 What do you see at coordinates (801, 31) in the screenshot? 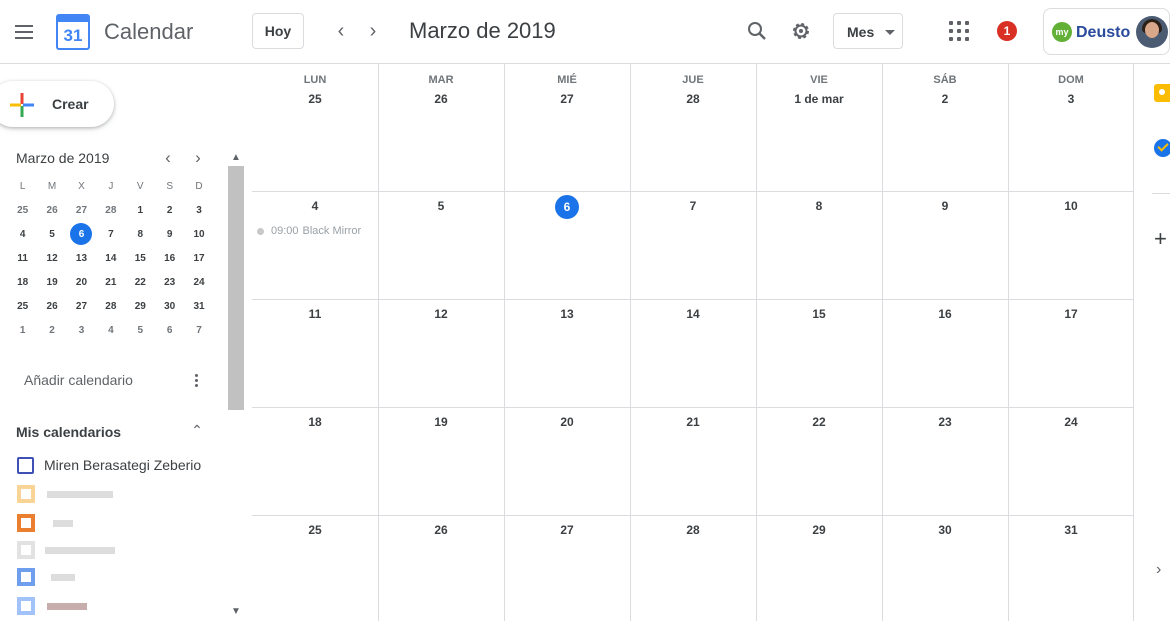
I see `gear-icon` at bounding box center [801, 31].